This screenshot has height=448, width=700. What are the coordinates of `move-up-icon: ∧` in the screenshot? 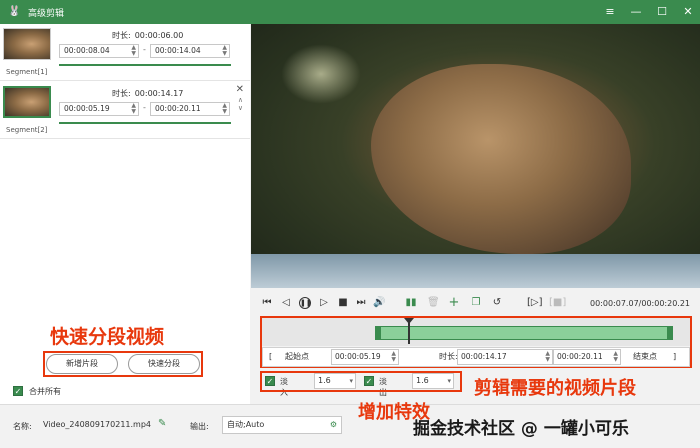 It's located at (240, 100).